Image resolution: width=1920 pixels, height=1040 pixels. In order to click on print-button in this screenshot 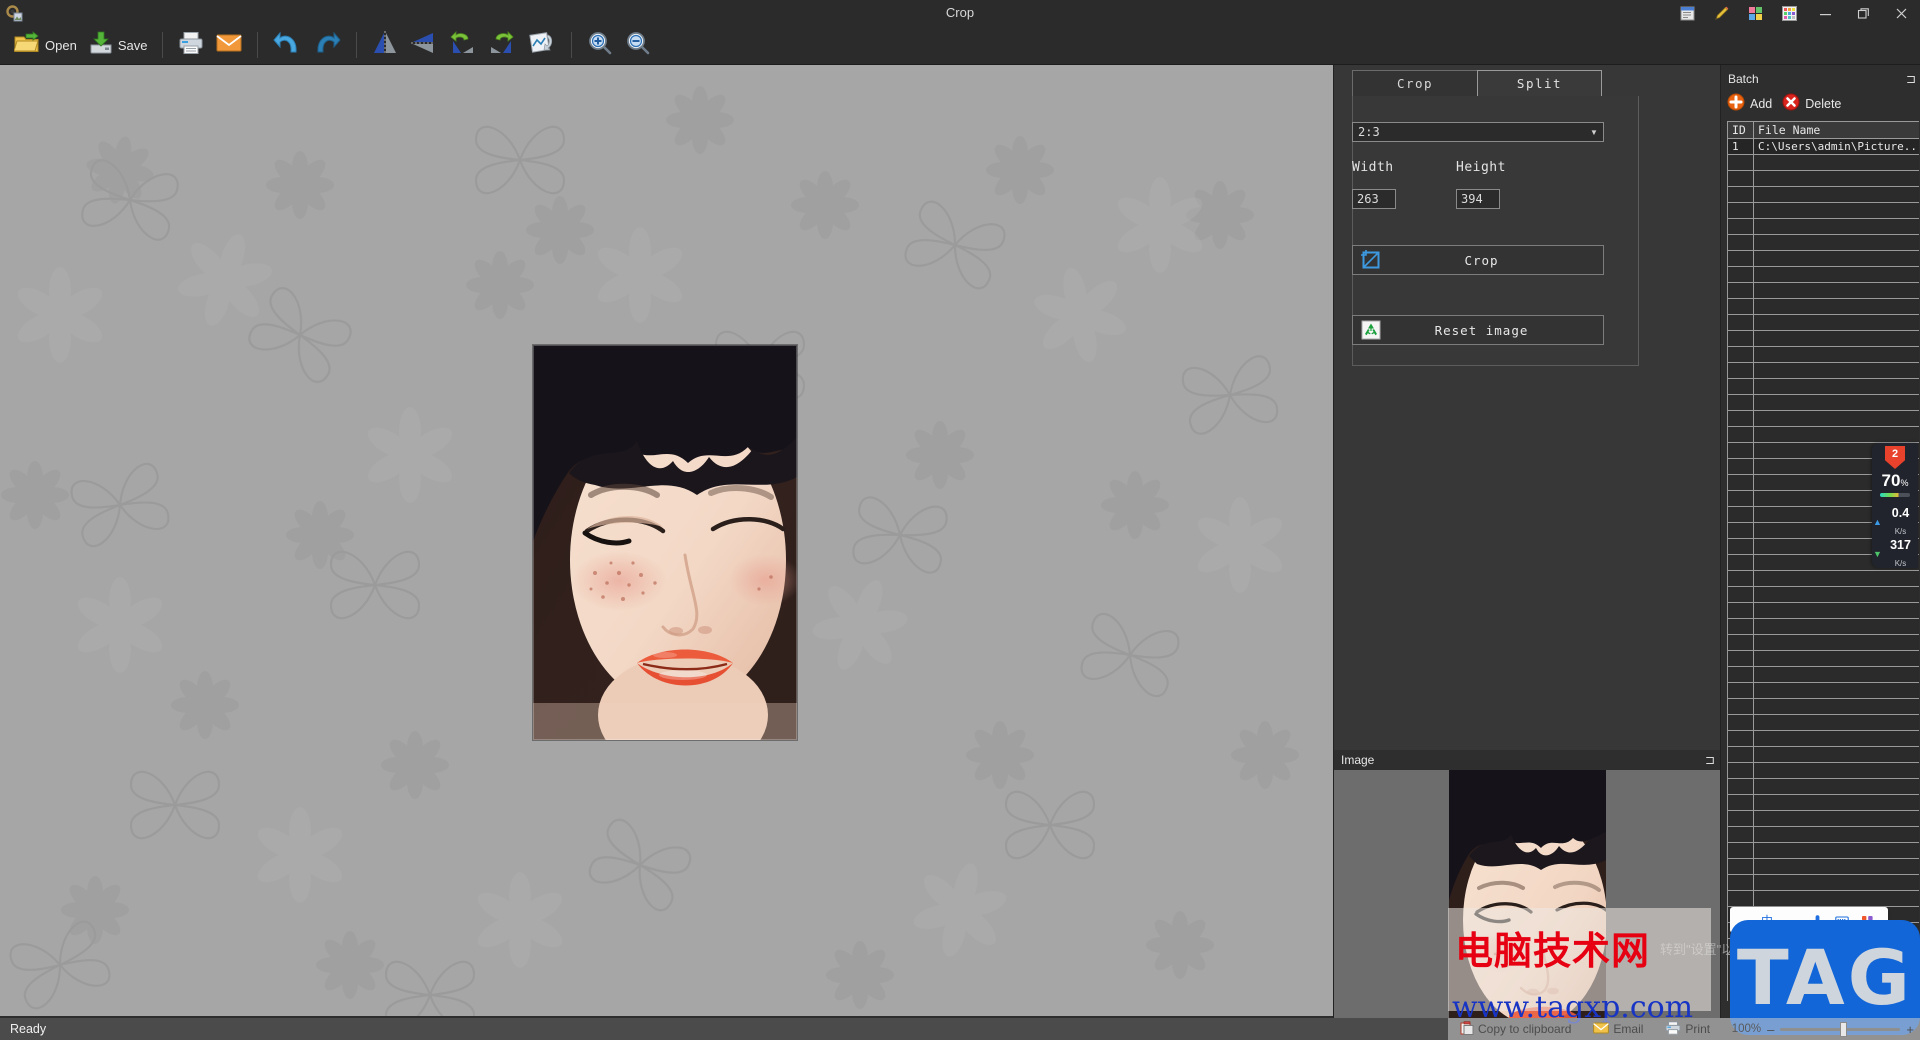, I will do `click(191, 45)`.